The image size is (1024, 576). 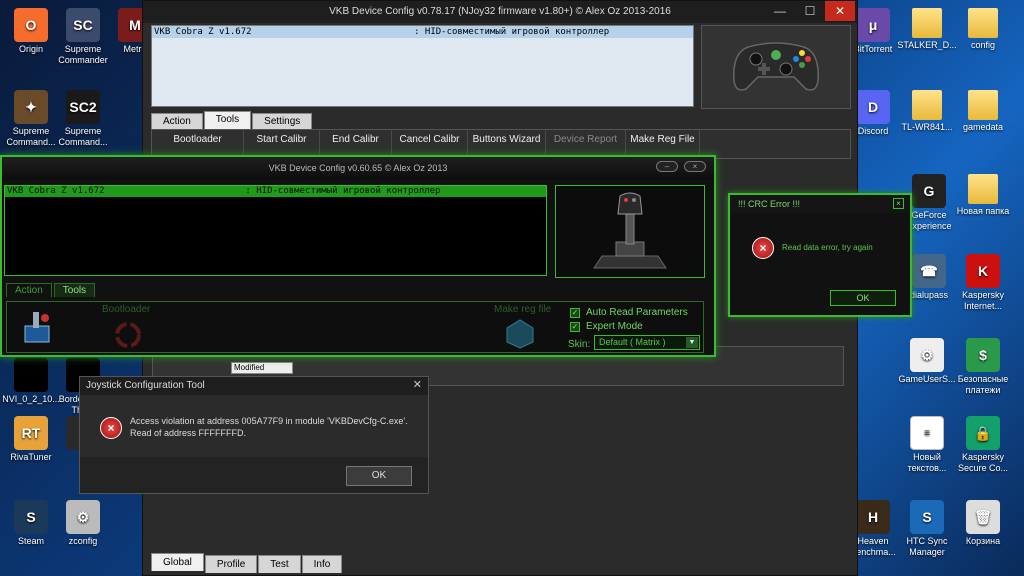 What do you see at coordinates (575, 312) in the screenshot?
I see `auto-read-checkbox: ✓` at bounding box center [575, 312].